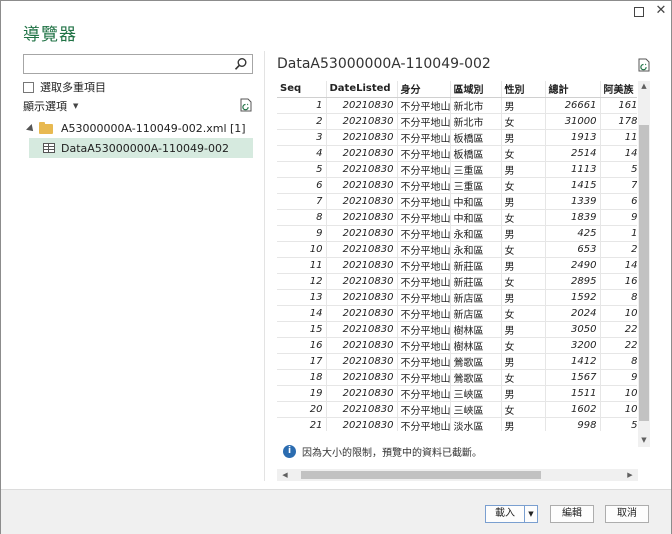 This screenshot has height=534, width=672. Describe the element at coordinates (618, 169) in the screenshot. I see `table-cell: 5` at that location.